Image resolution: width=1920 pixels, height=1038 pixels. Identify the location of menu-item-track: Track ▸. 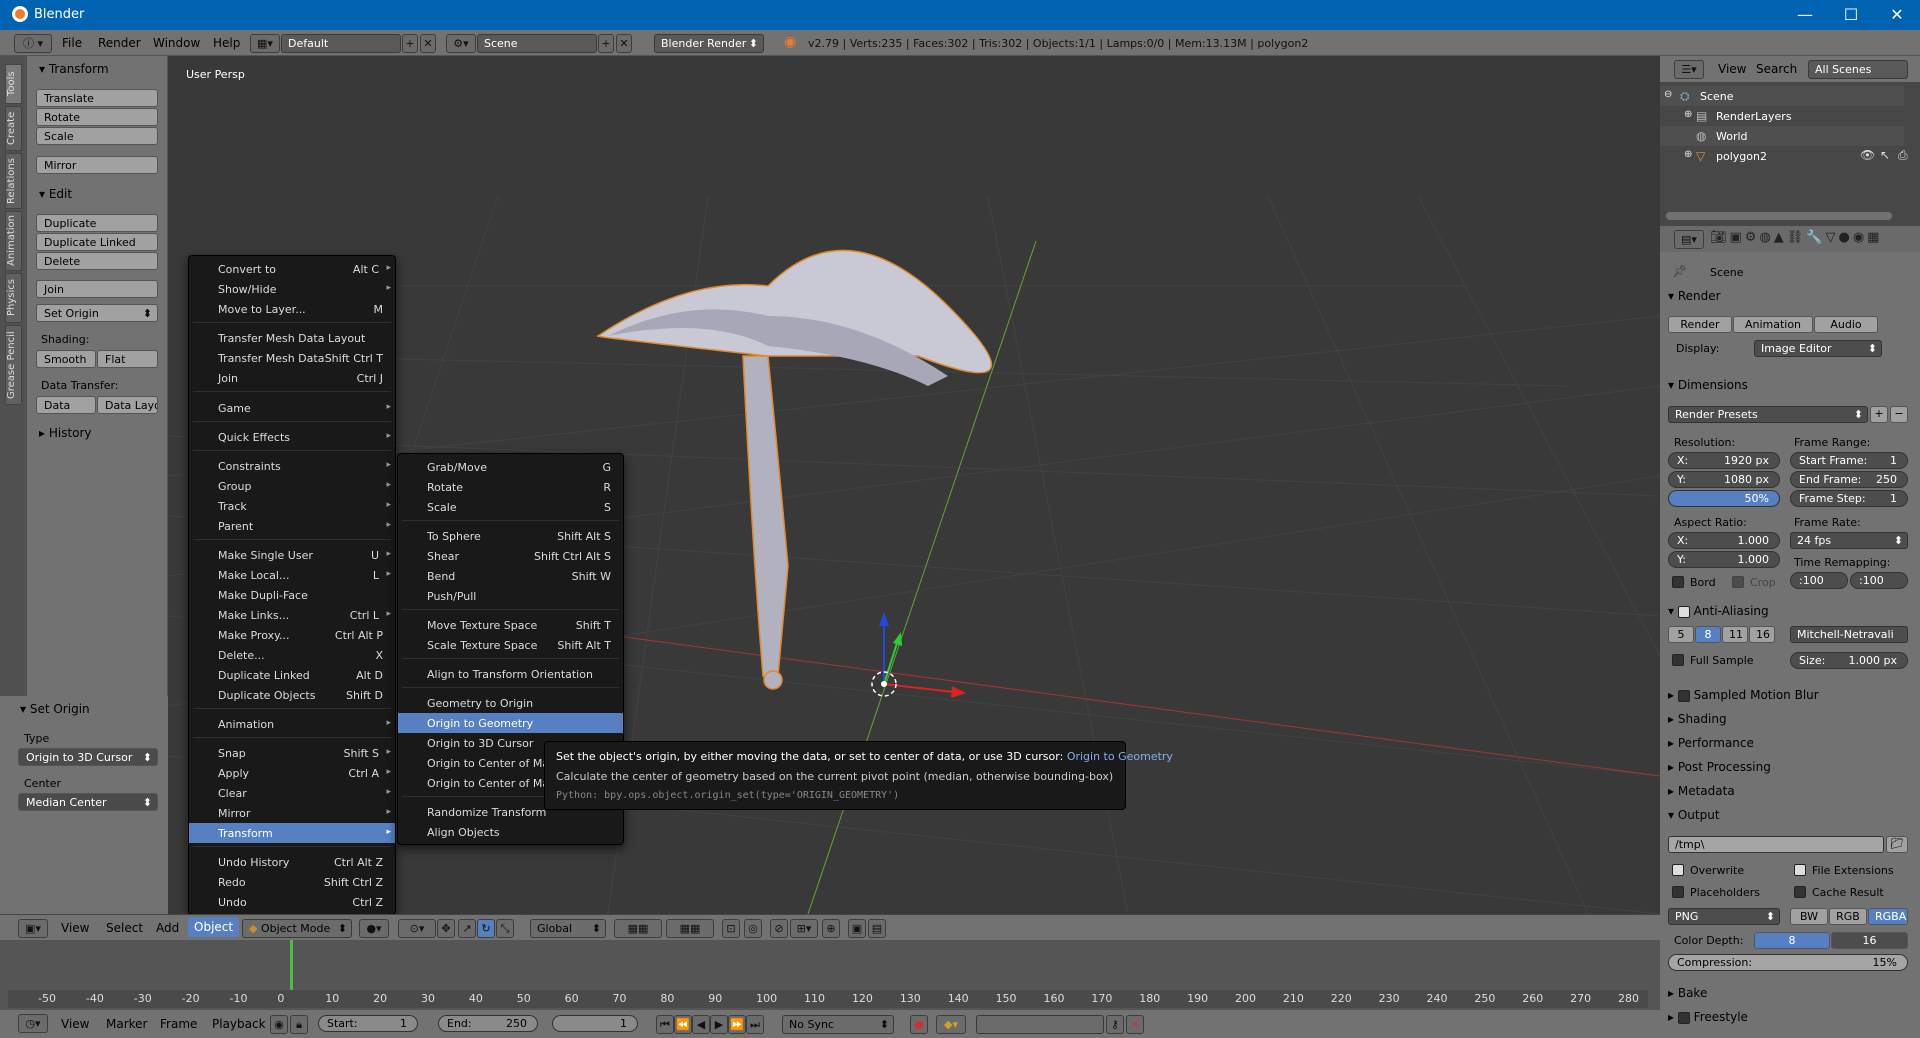
(292, 506).